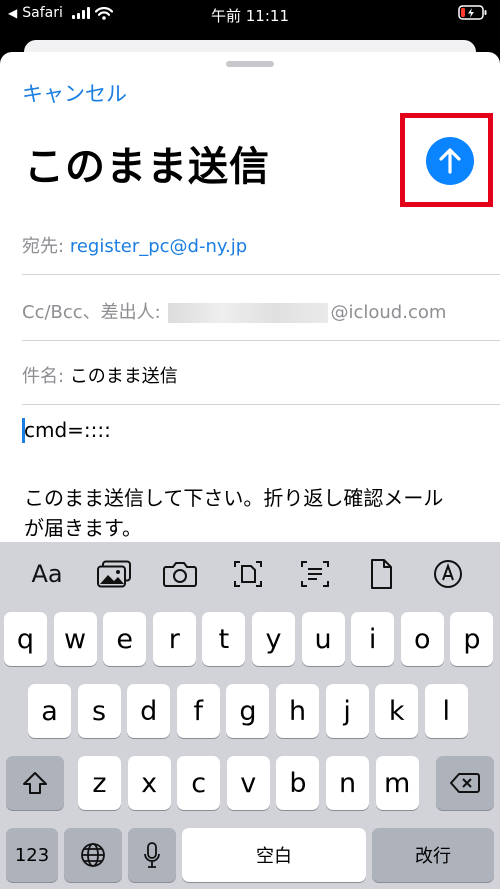  What do you see at coordinates (149, 711) in the screenshot?
I see `key-d: d` at bounding box center [149, 711].